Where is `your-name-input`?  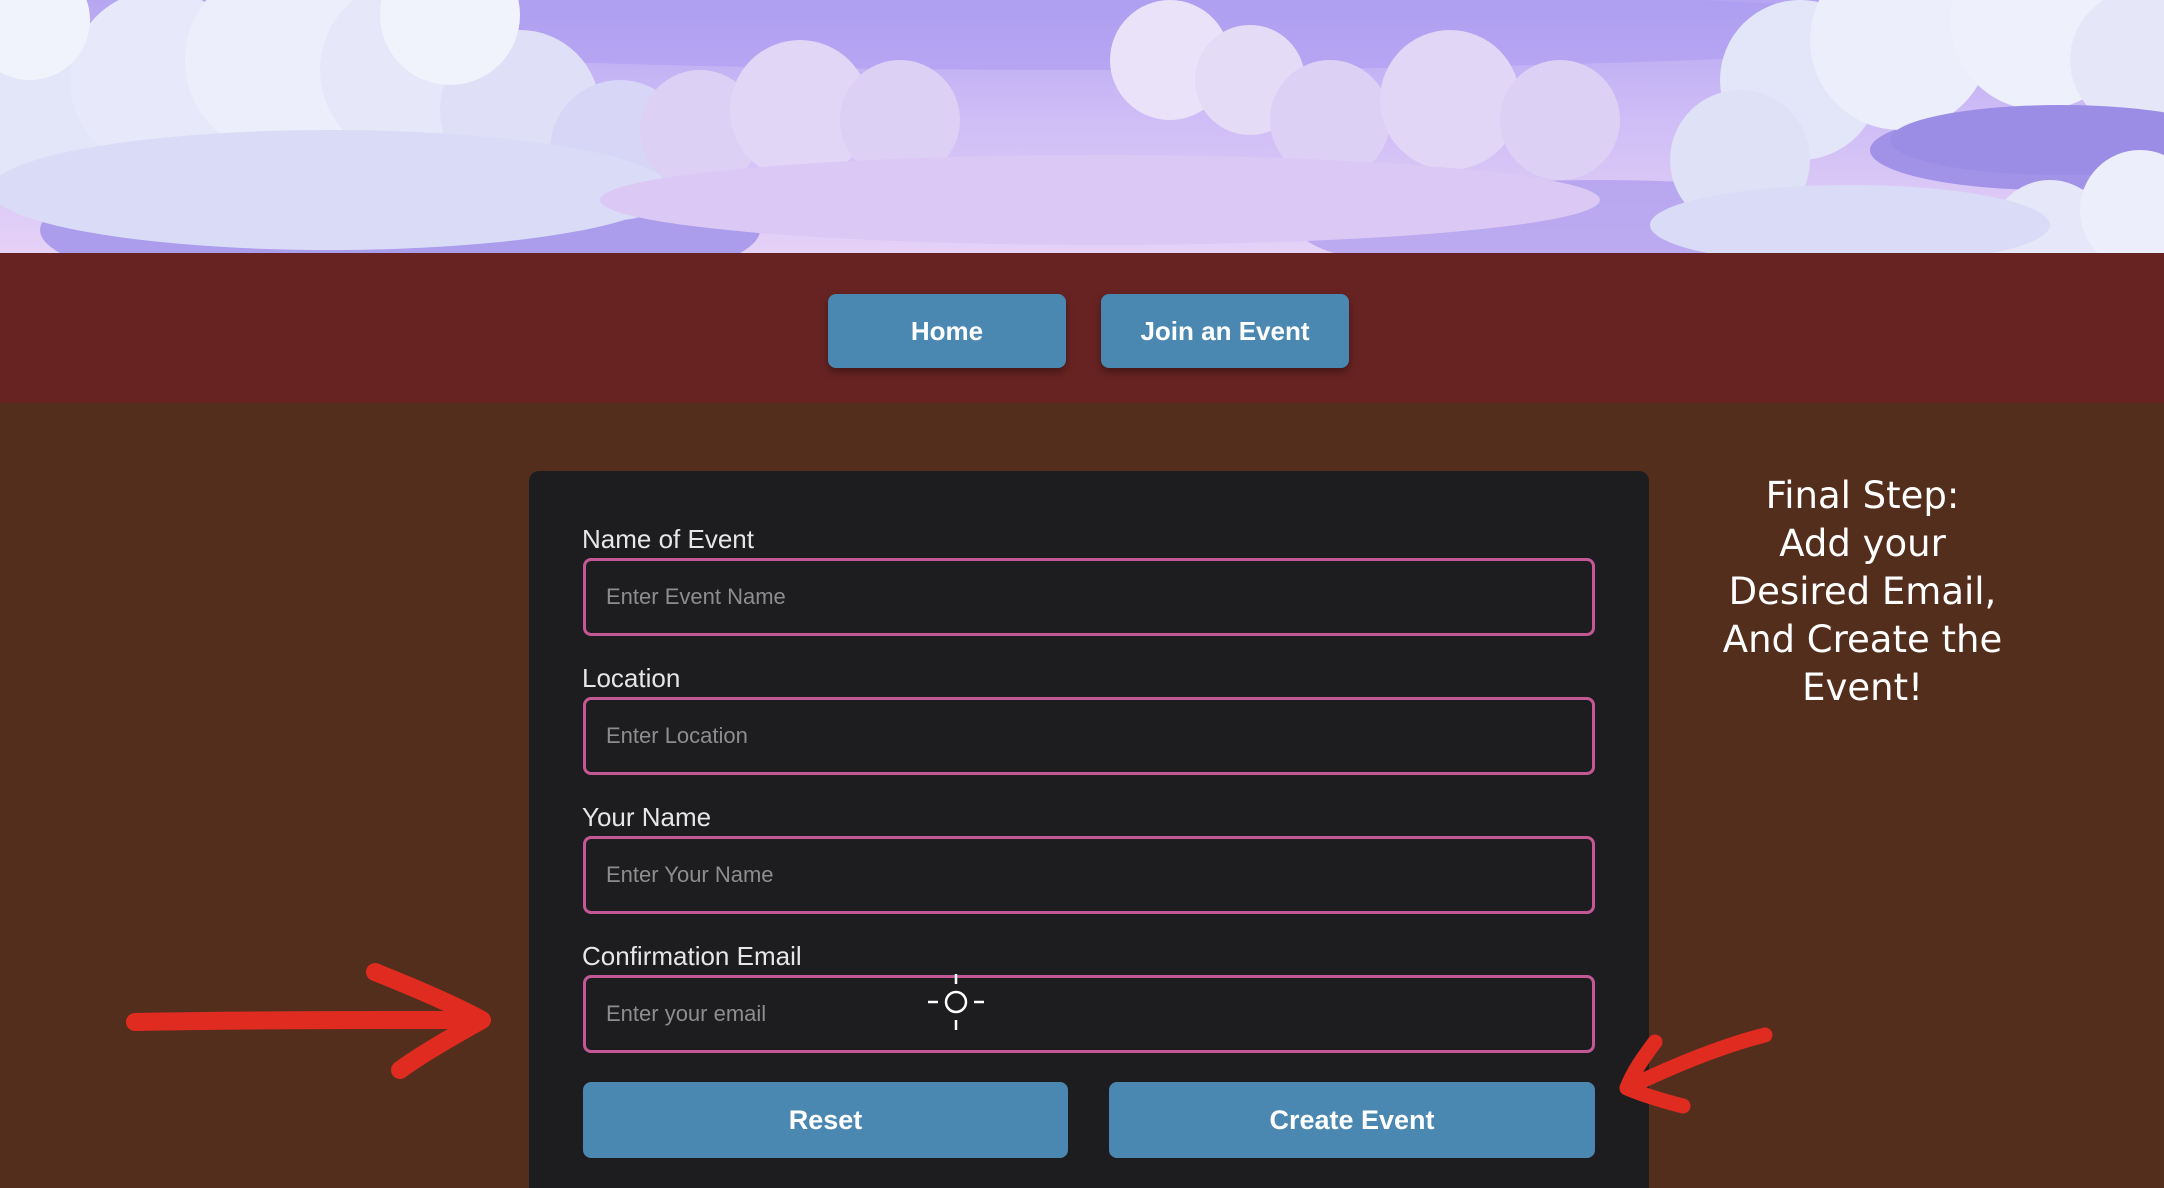 your-name-input is located at coordinates (1089, 875).